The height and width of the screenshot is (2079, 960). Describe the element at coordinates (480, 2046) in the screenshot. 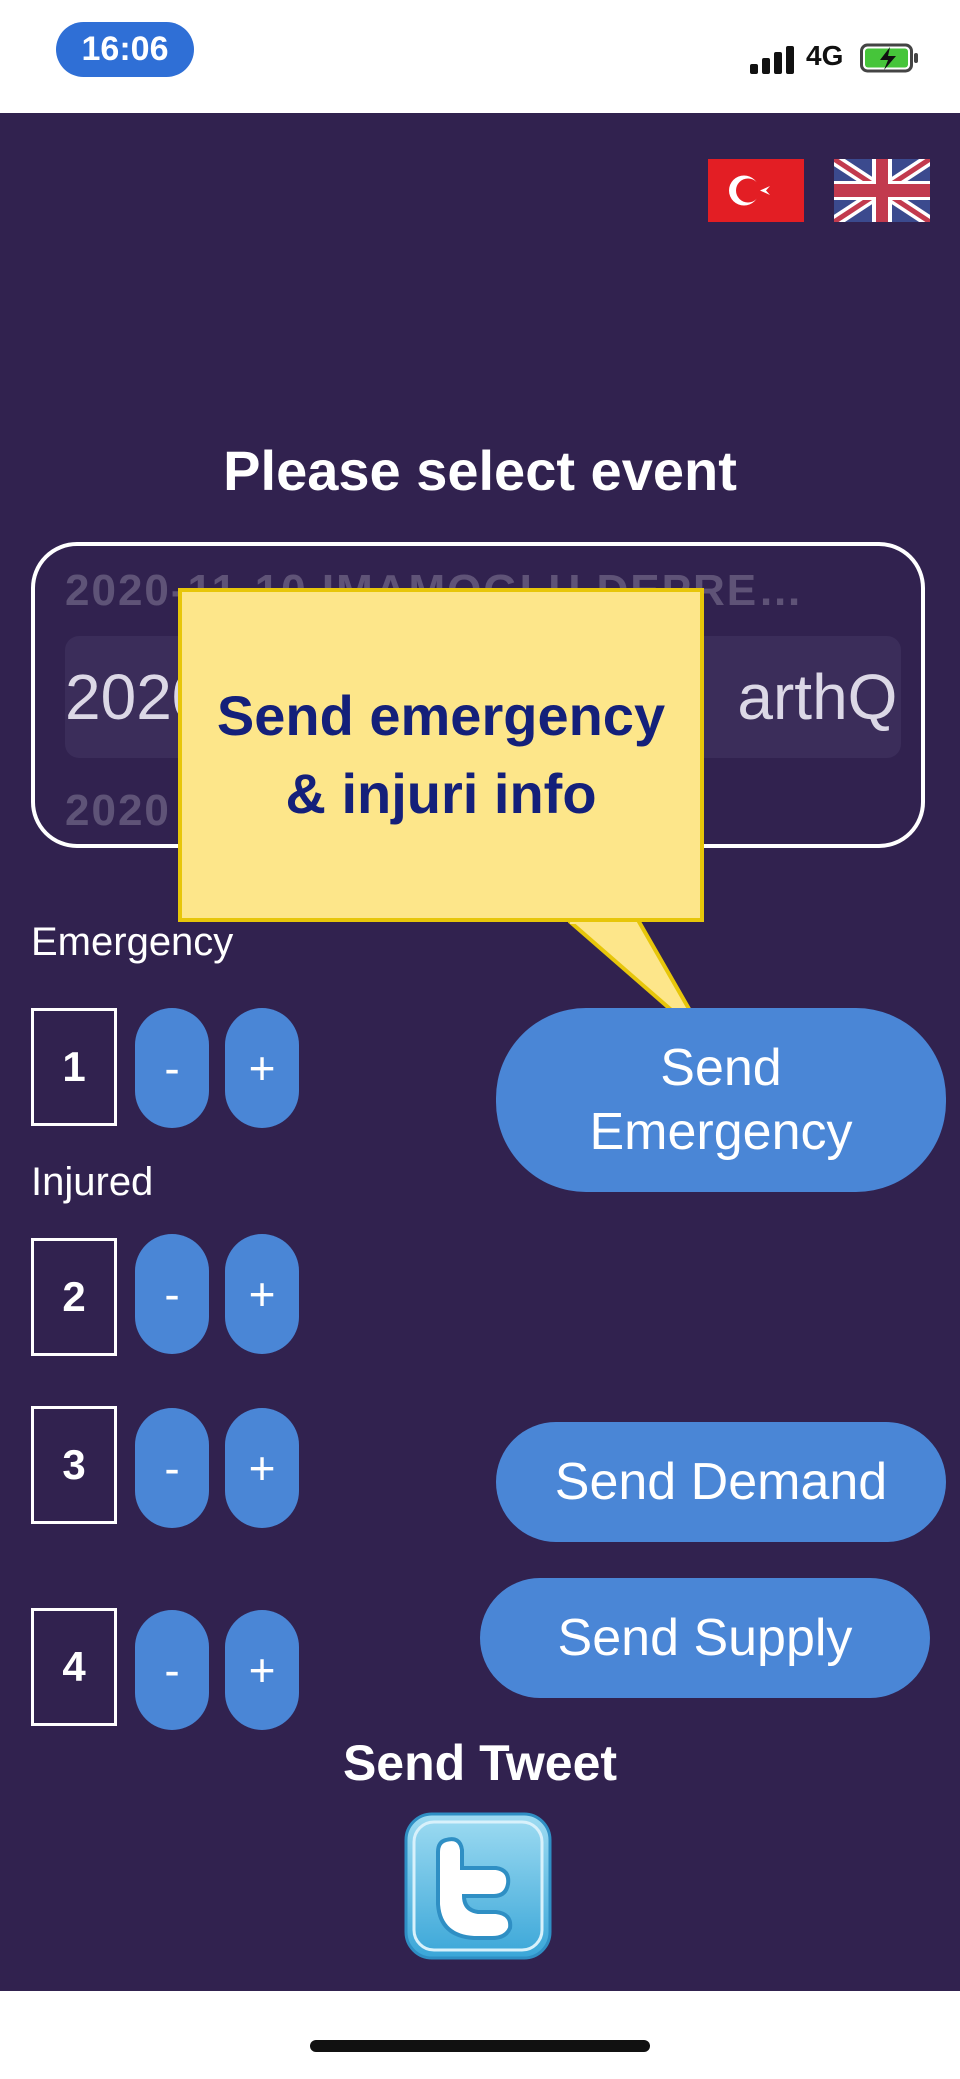

I see `home-indicator` at that location.